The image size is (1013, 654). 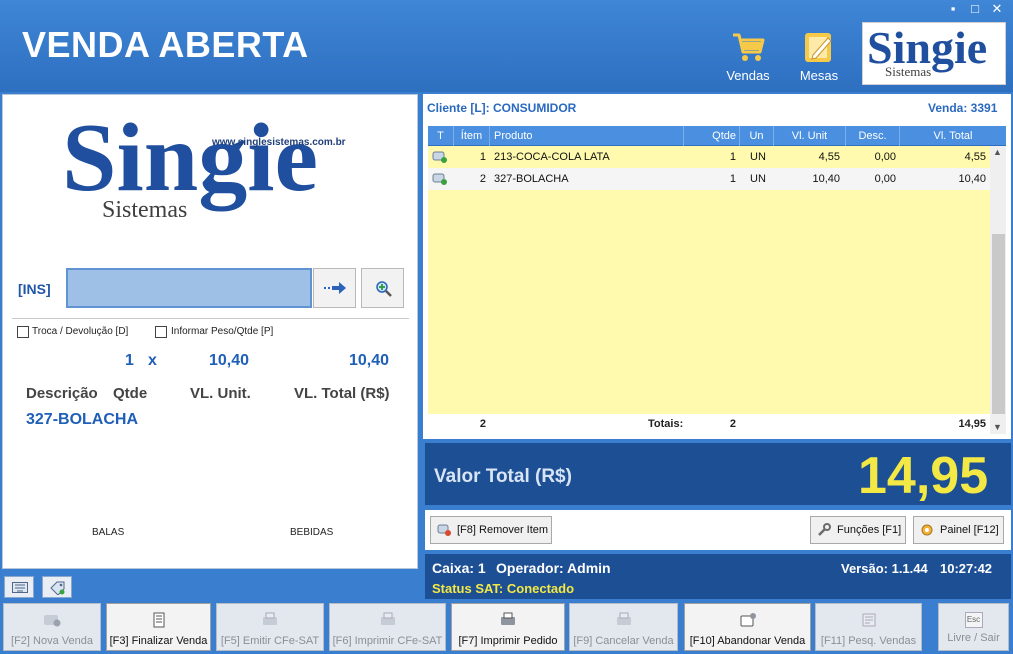 What do you see at coordinates (884, 568) in the screenshot?
I see `version-label: Versão: 1.1.44` at bounding box center [884, 568].